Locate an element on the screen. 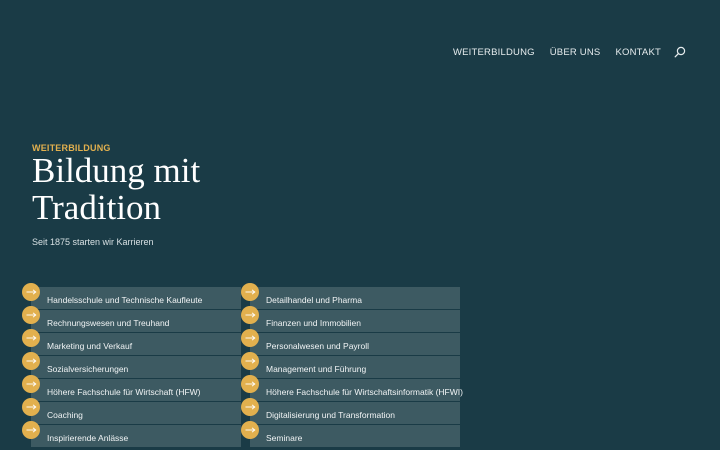  course-link: Sozialversicherungen is located at coordinates (131, 365).